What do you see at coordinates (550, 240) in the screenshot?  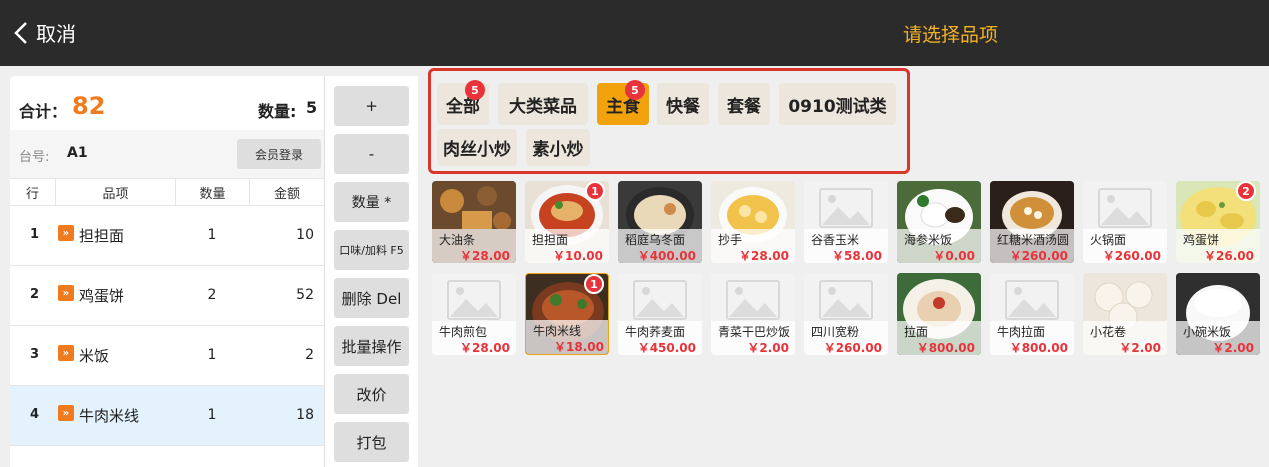 I see `product-name: 担担面` at bounding box center [550, 240].